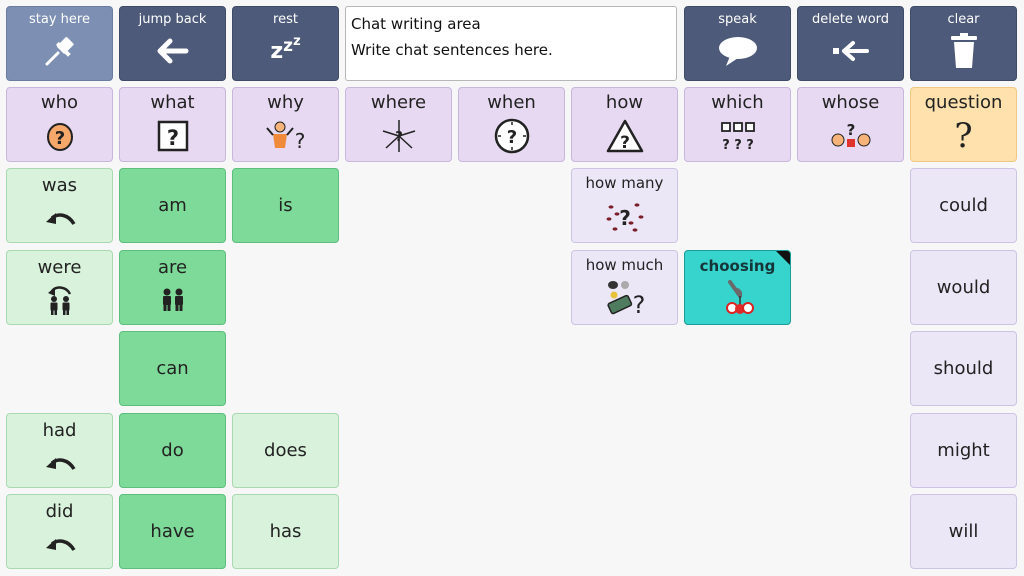 The image size is (1024, 576). What do you see at coordinates (511, 102) in the screenshot?
I see `when-label: when` at bounding box center [511, 102].